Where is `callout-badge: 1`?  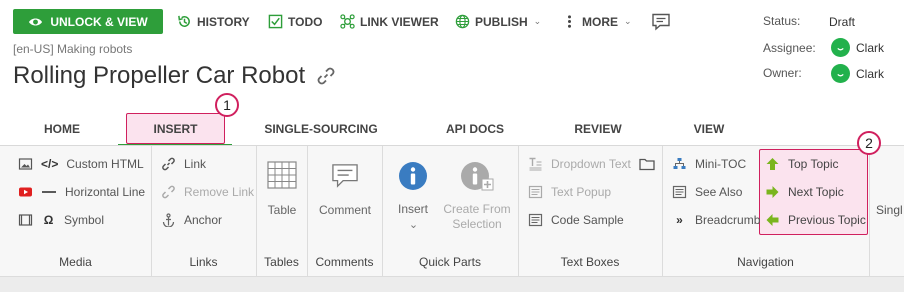
callout-badge: 1 is located at coordinates (227, 105).